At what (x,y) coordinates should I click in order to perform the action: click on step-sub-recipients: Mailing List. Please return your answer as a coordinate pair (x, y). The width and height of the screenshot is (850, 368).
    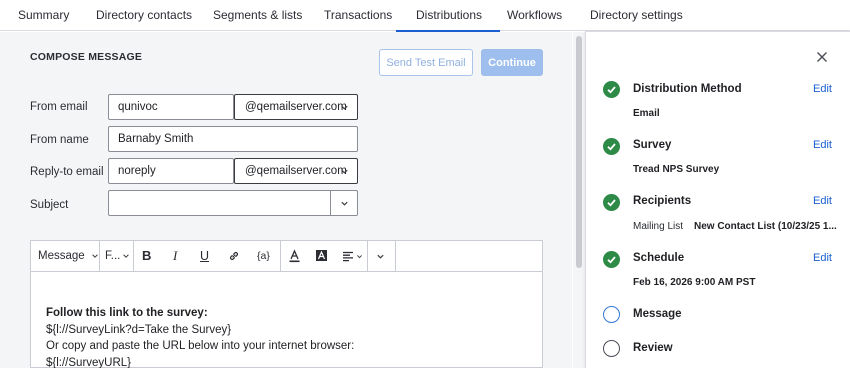
    Looking at the image, I should click on (658, 226).